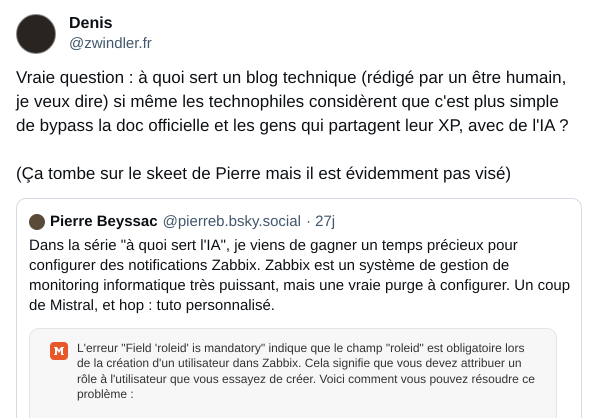 The width and height of the screenshot is (598, 418). What do you see at coordinates (306, 371) in the screenshot?
I see `assistant-message: L'erreur "Field 'roleid' is mandatory" indique que le champ "roleid" est obligatoire lors de la création d'un utilisateur dans Zabbix. Cela signifie que vous devez attribuer un rôle à l'utilisateur que vous essayez de créer. Voici comment vous pouvez résoudre ce problème :` at bounding box center [306, 371].